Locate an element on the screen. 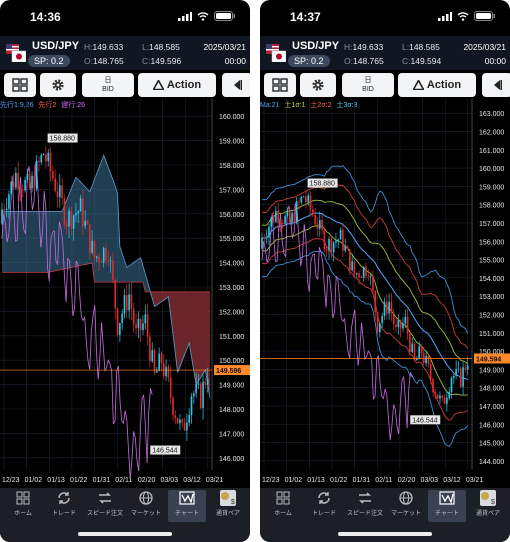 This screenshot has width=510, height=542. x-tick-label: 03/12 is located at coordinates (192, 480).